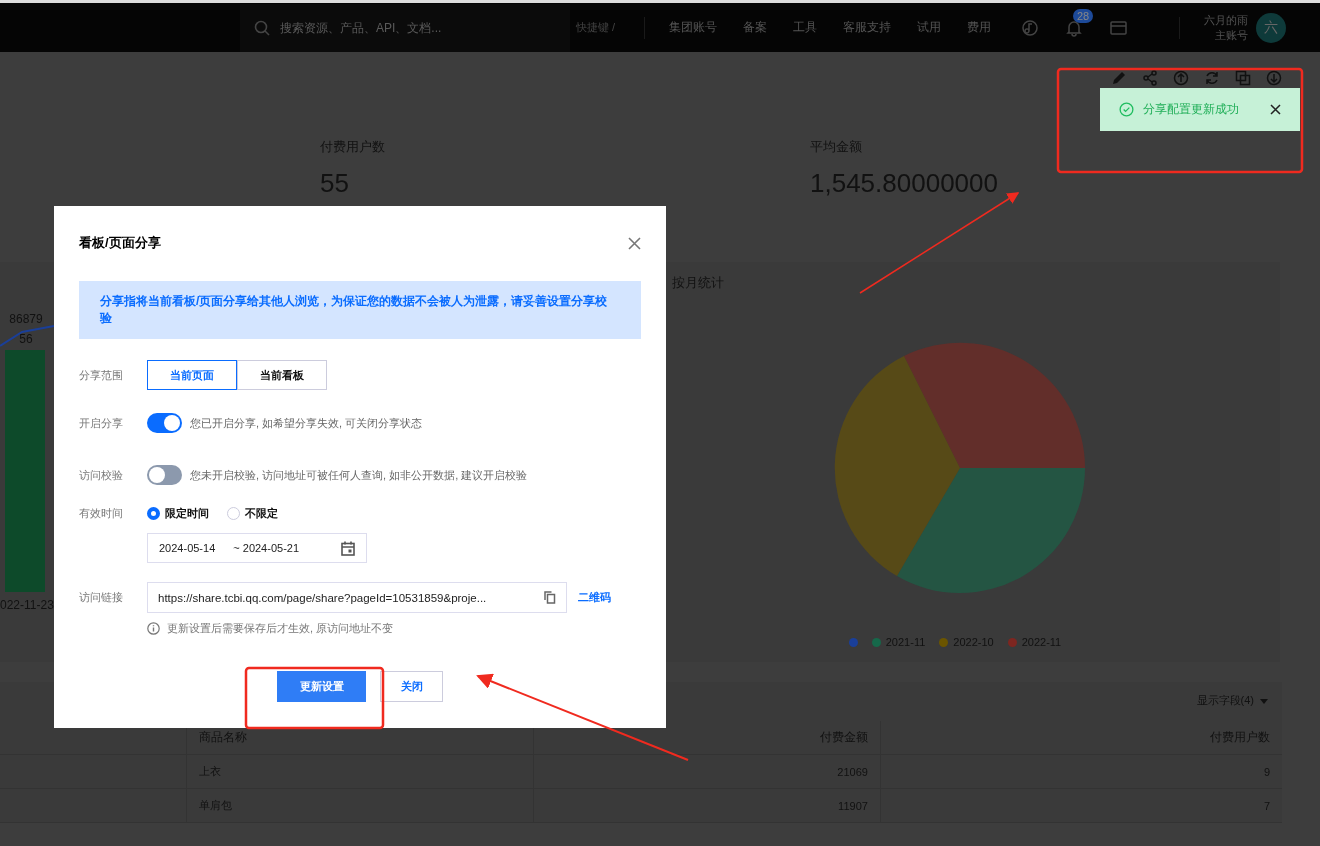 The image size is (1320, 846). I want to click on info-icon, so click(153, 628).